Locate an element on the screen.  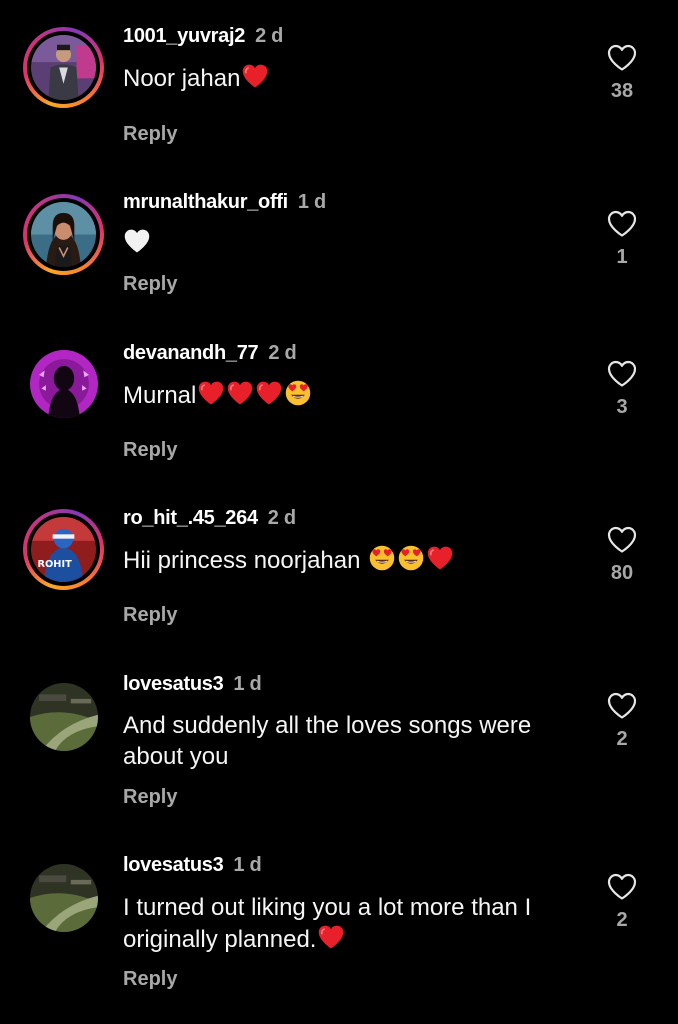
username: 1001_yuvraj2 is located at coordinates (184, 36).